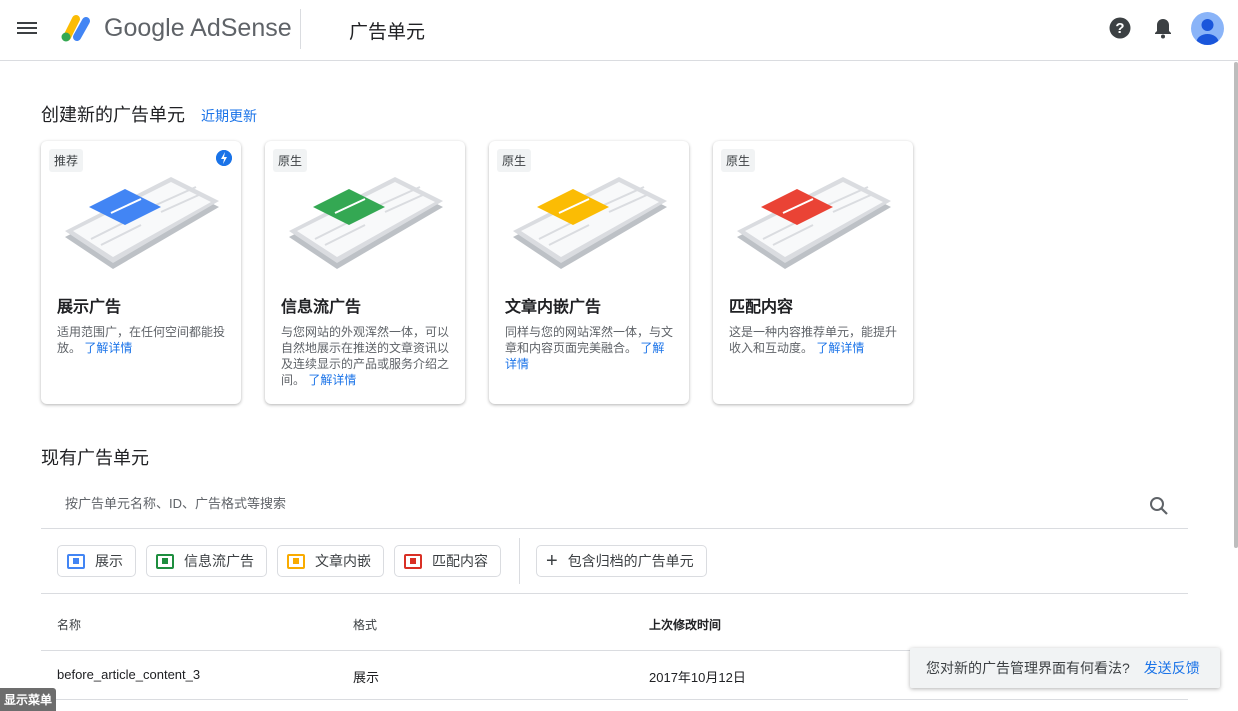 Image resolution: width=1238 pixels, height=711 pixels. What do you see at coordinates (69, 624) in the screenshot?
I see `column-header-name: 名称` at bounding box center [69, 624].